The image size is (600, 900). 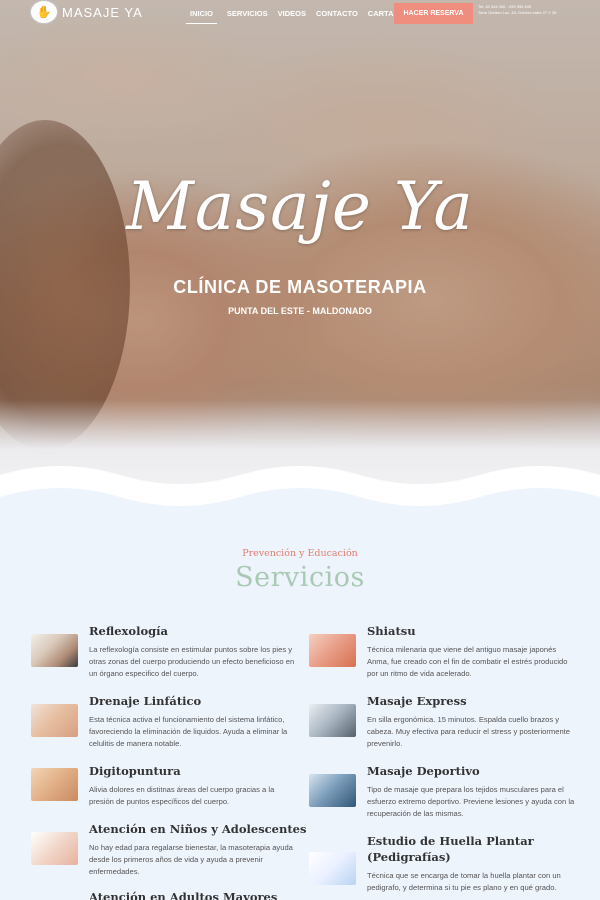 What do you see at coordinates (300, 311) in the screenshot?
I see `hero-location: PUNTA DEL ESTE - MALDONADO` at bounding box center [300, 311].